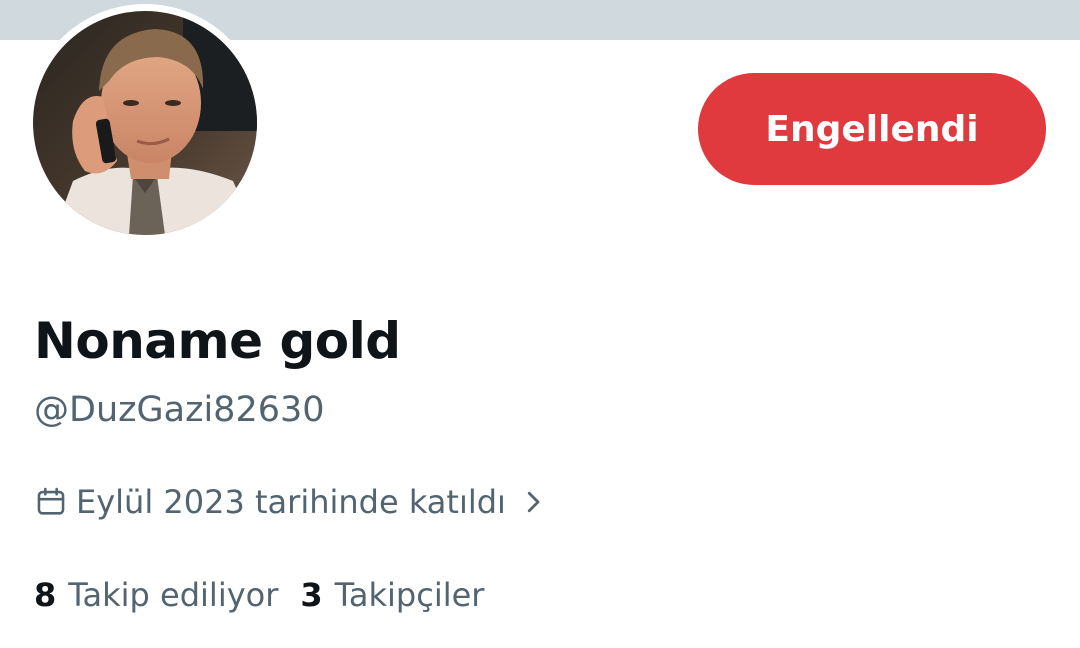 This screenshot has width=1080, height=648. What do you see at coordinates (45, 595) in the screenshot?
I see `following-count: 8` at bounding box center [45, 595].